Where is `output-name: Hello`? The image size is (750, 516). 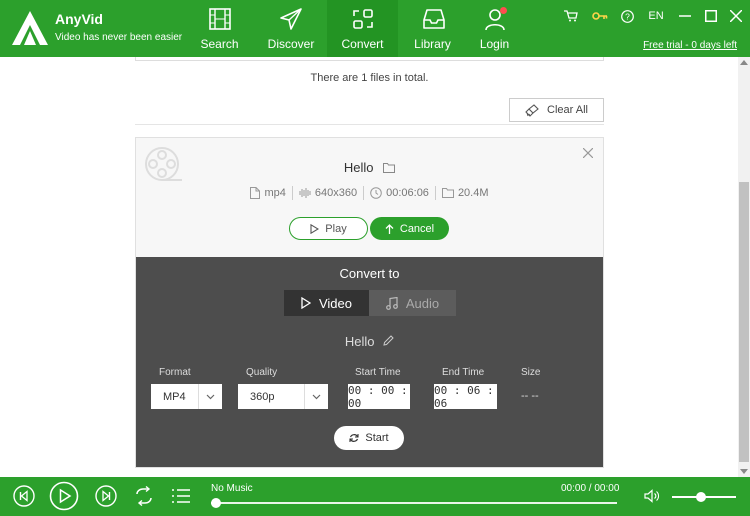 output-name: Hello is located at coordinates (369, 341).